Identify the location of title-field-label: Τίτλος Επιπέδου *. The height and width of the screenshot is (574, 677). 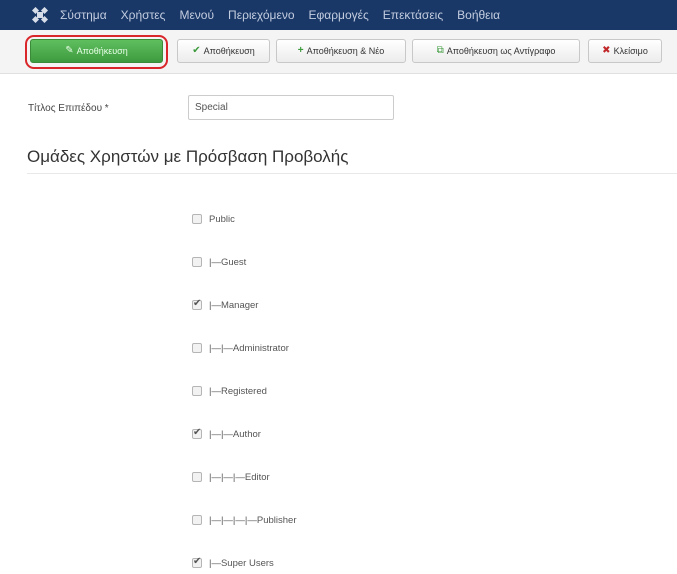
(68, 108).